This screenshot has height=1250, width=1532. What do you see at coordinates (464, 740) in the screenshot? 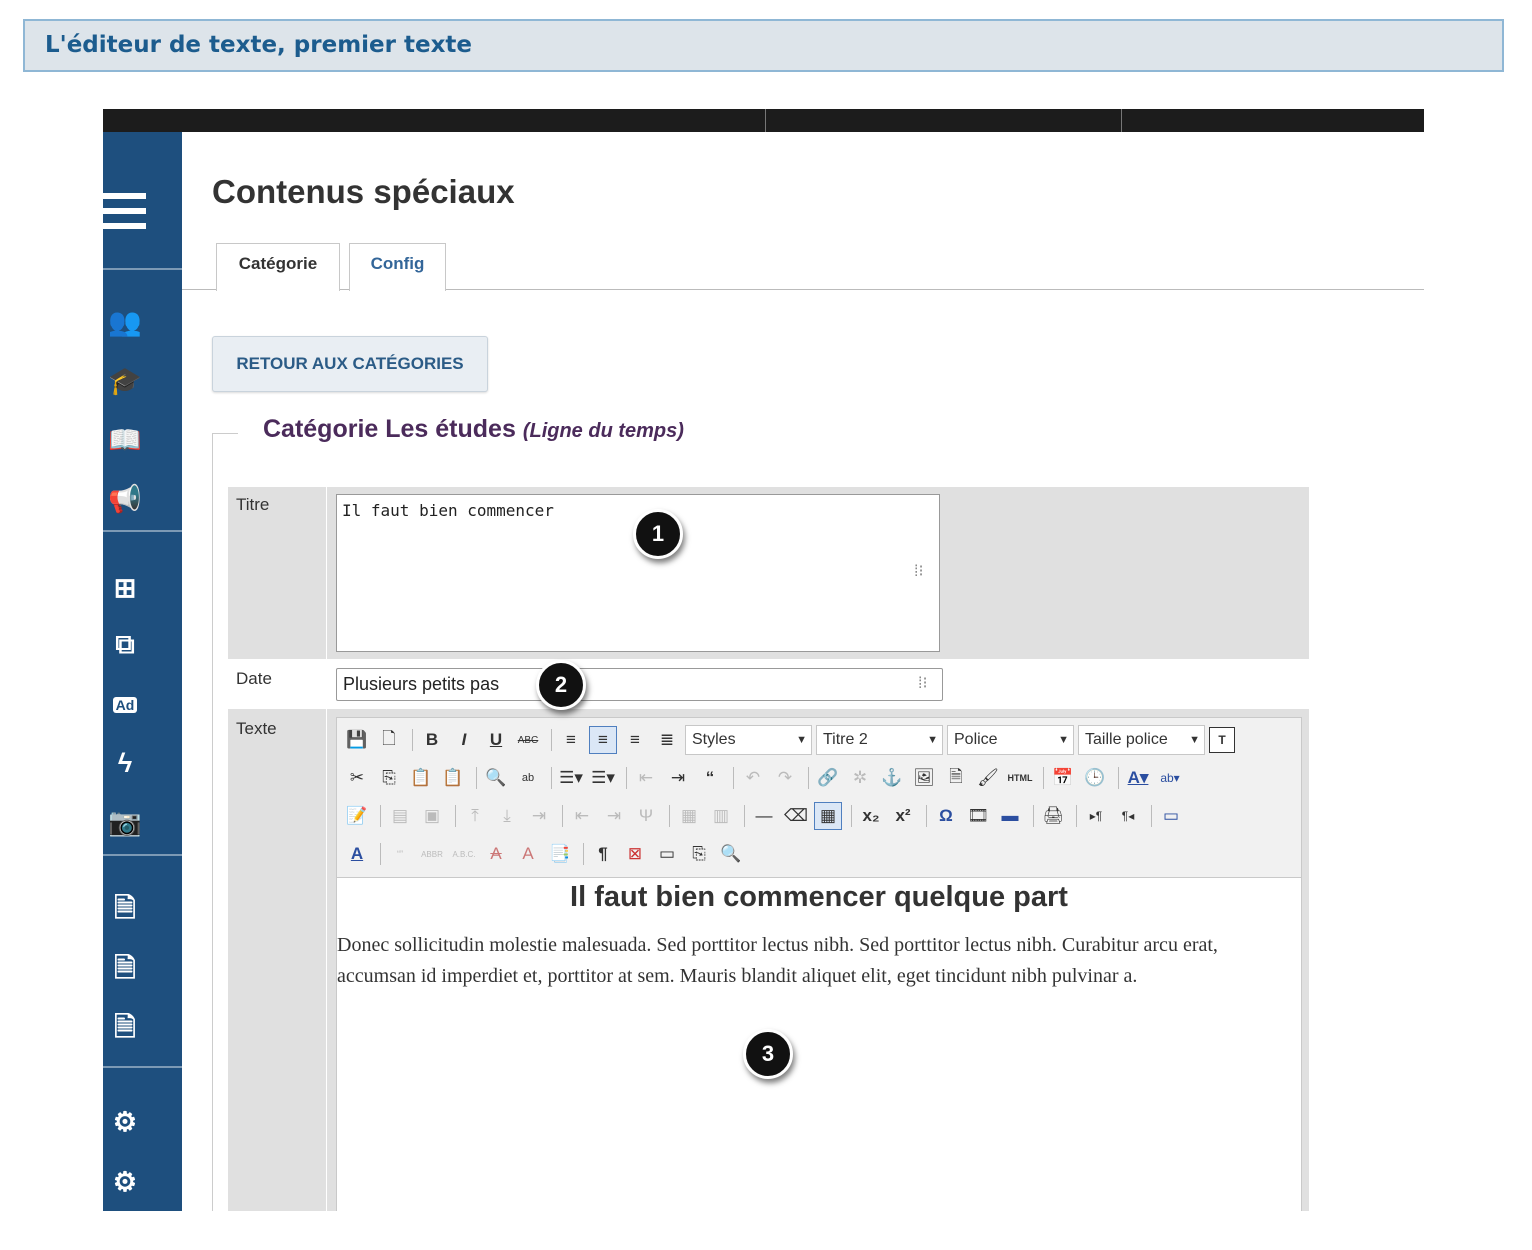
I see `italic-icon: I` at bounding box center [464, 740].